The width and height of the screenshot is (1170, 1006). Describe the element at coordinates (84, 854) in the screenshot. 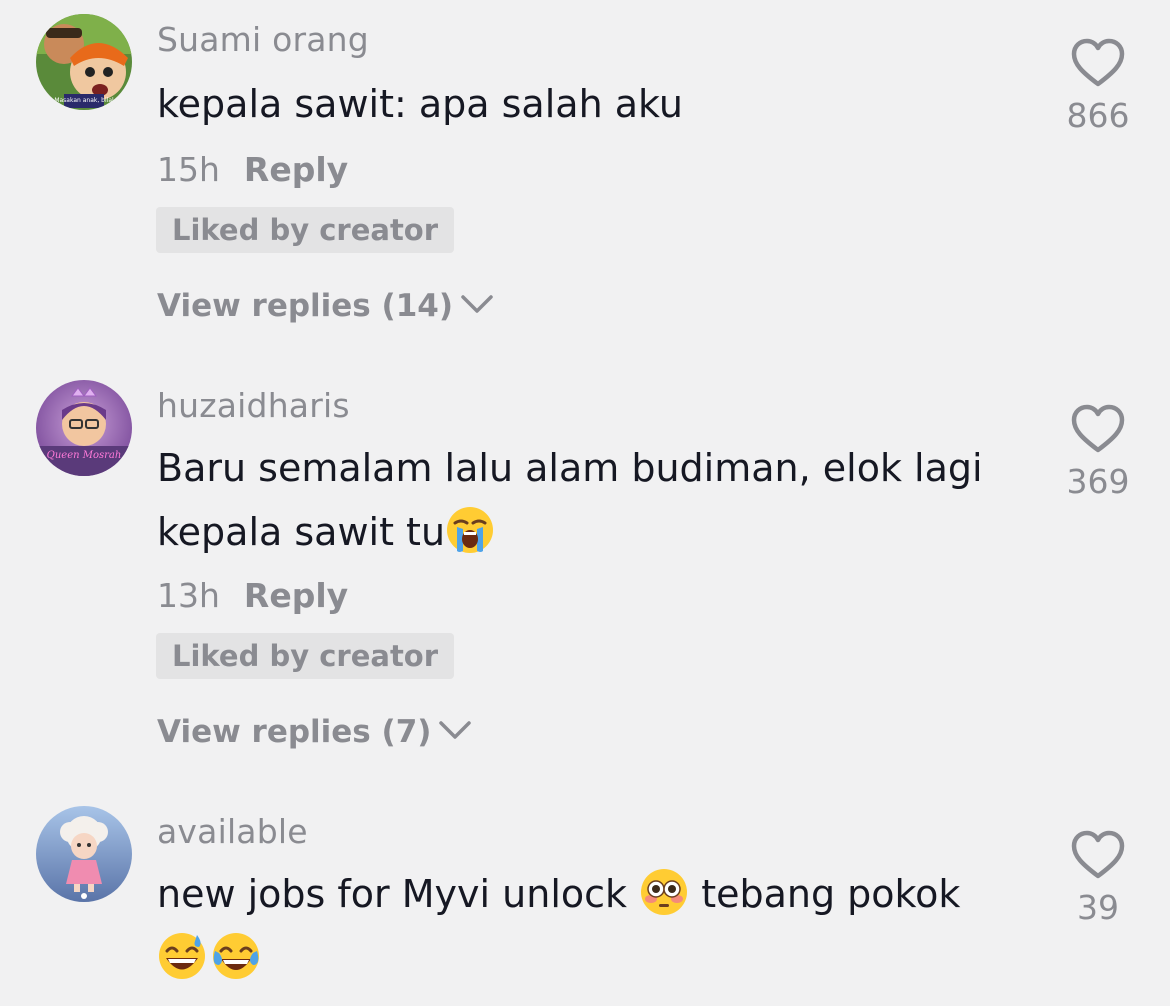

I see `avatar` at that location.